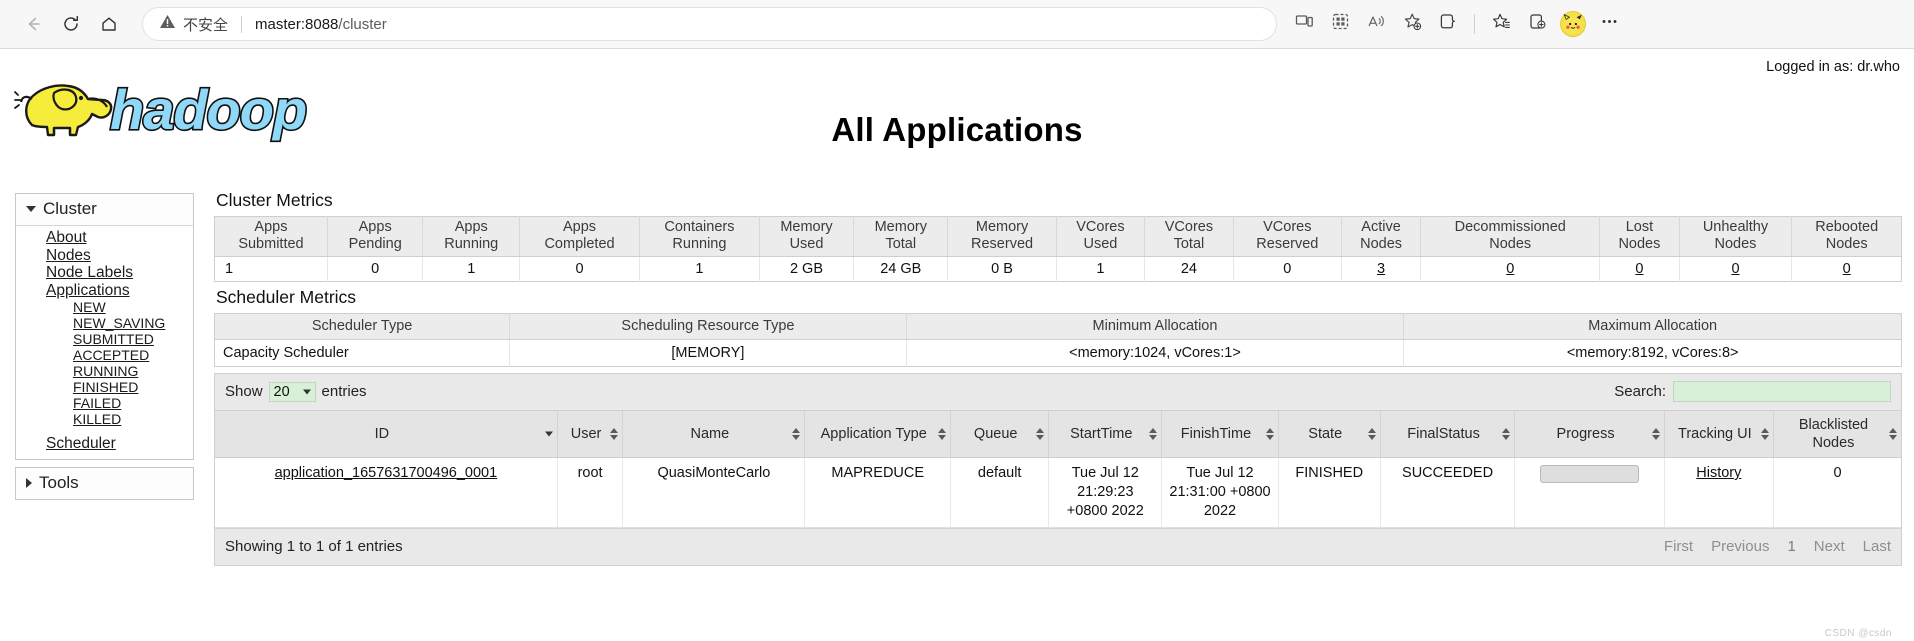  Describe the element at coordinates (109, 24) in the screenshot. I see `home-button` at that location.